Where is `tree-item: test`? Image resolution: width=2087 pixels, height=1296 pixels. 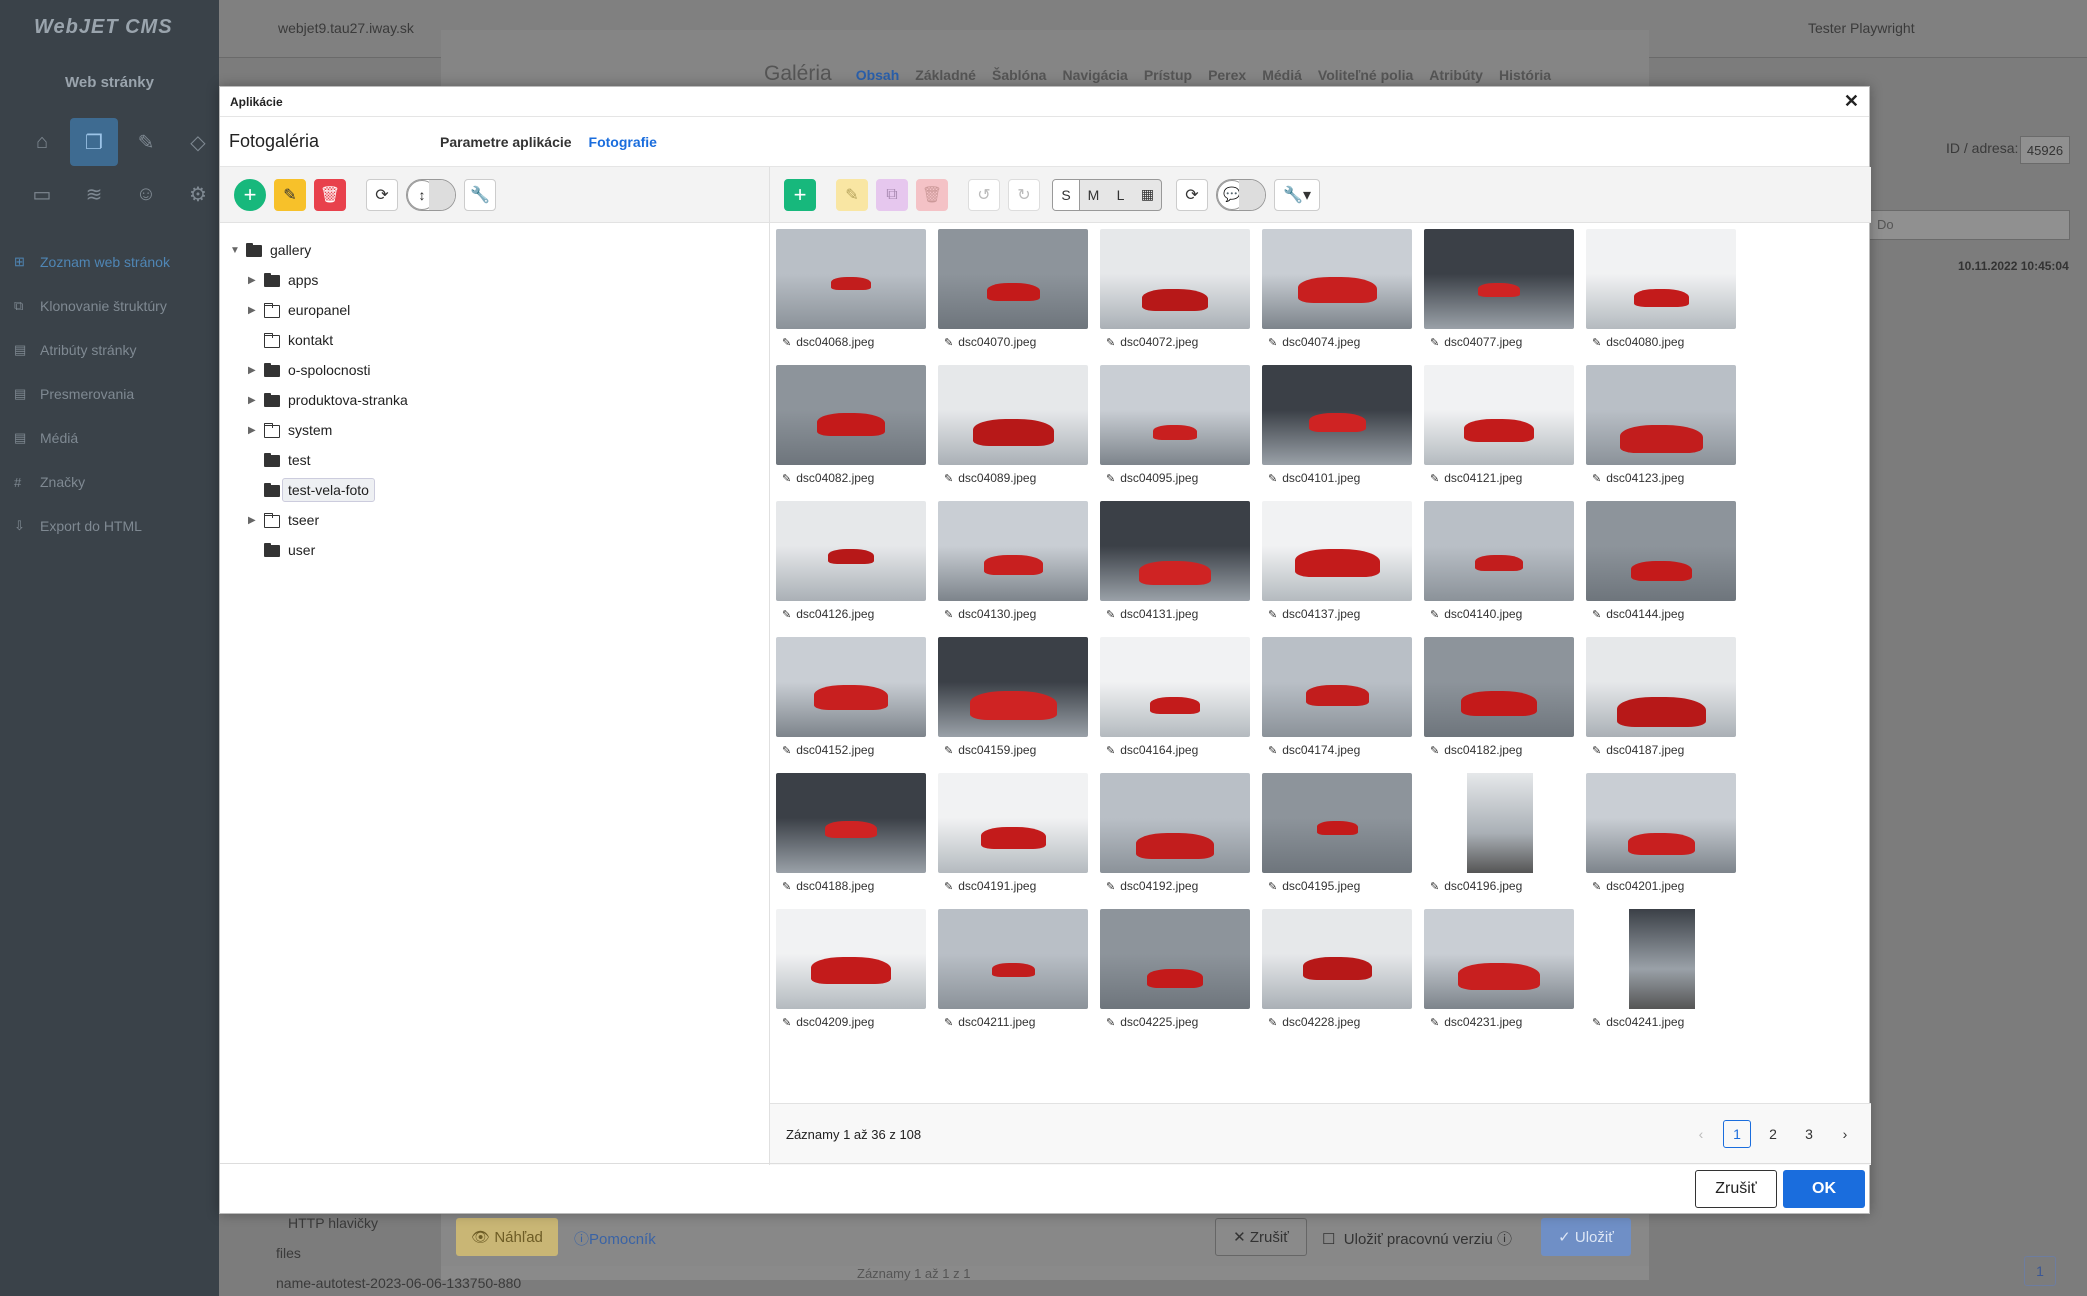 tree-item: test is located at coordinates (499, 460).